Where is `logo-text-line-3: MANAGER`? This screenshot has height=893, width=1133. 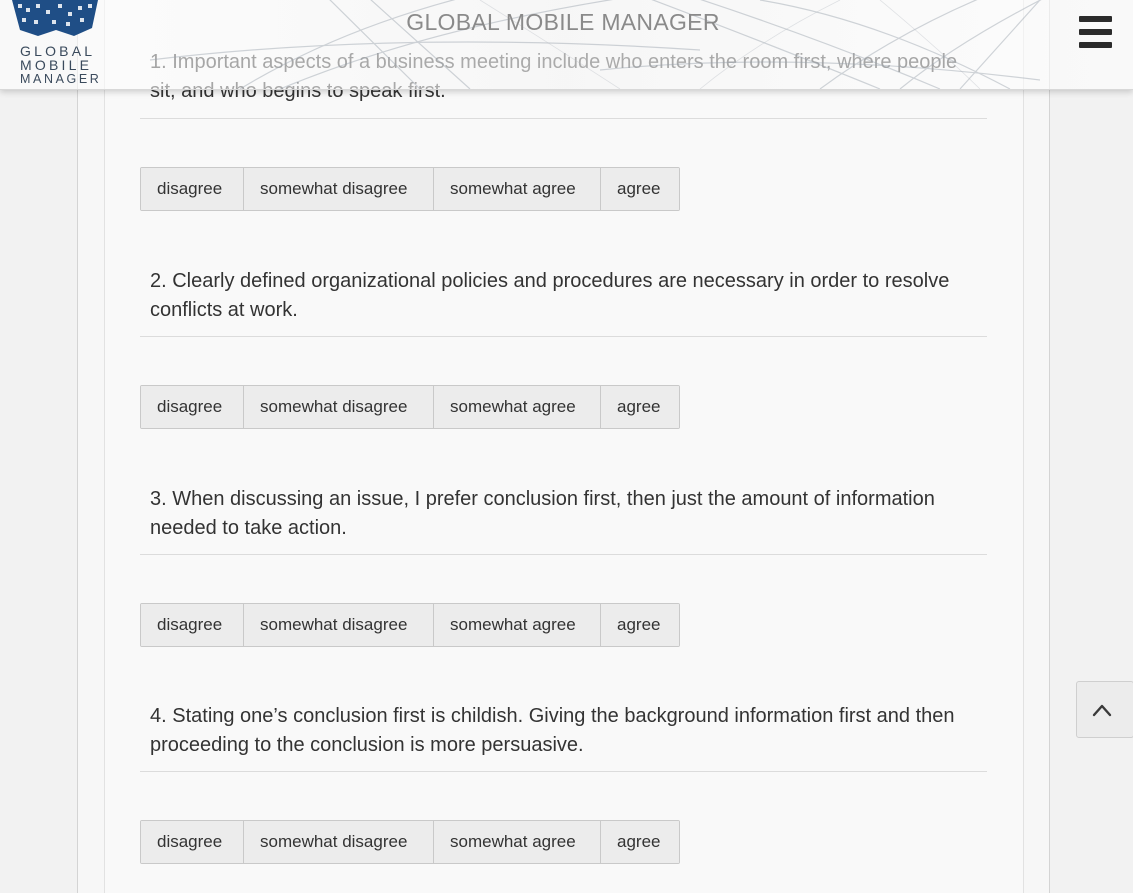
logo-text-line-3: MANAGER is located at coordinates (61, 79).